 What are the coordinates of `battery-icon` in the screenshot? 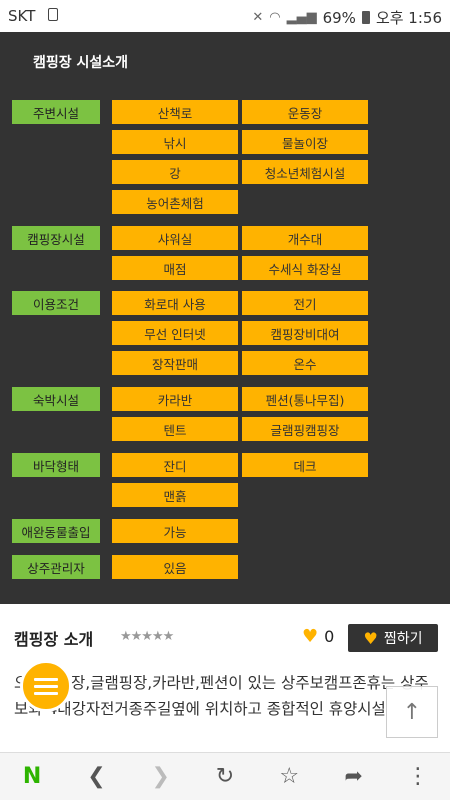 It's located at (365, 17).